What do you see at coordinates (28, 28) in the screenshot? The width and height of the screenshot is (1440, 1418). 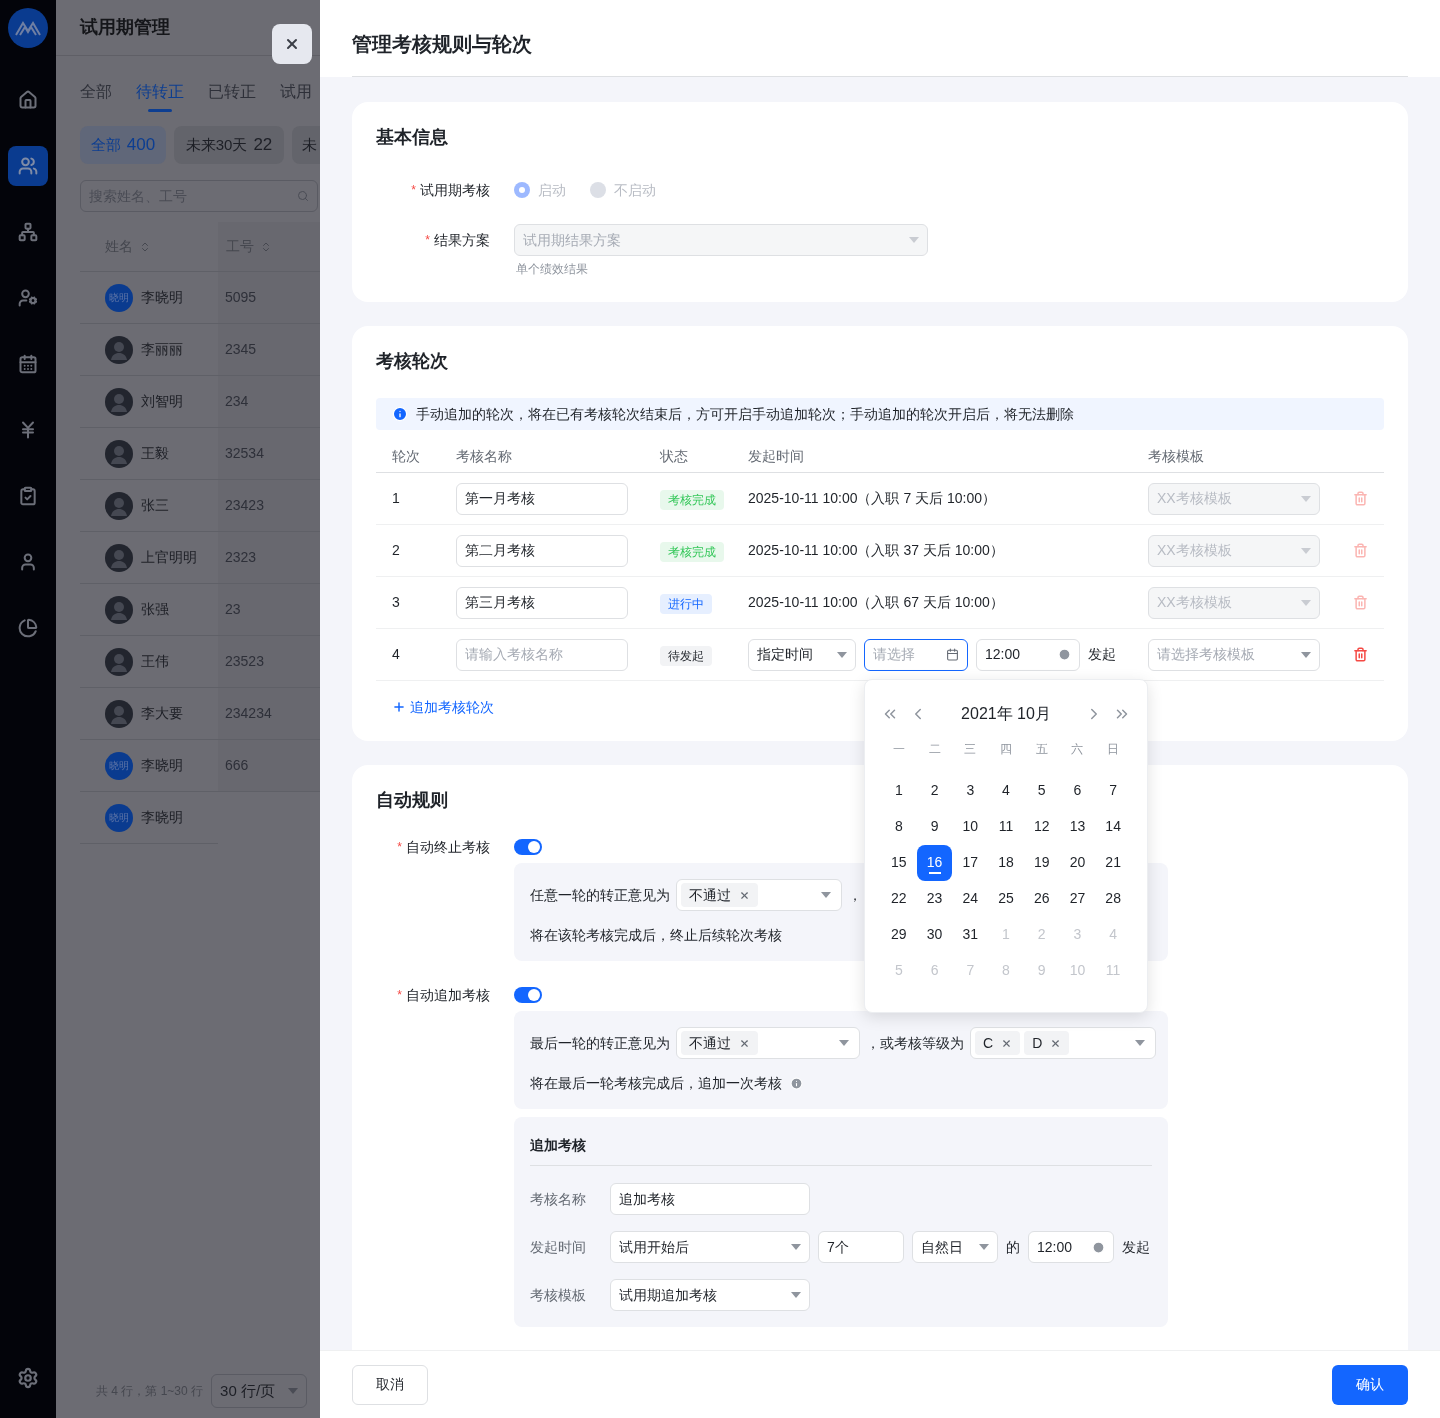 I see `logo-icon` at bounding box center [28, 28].